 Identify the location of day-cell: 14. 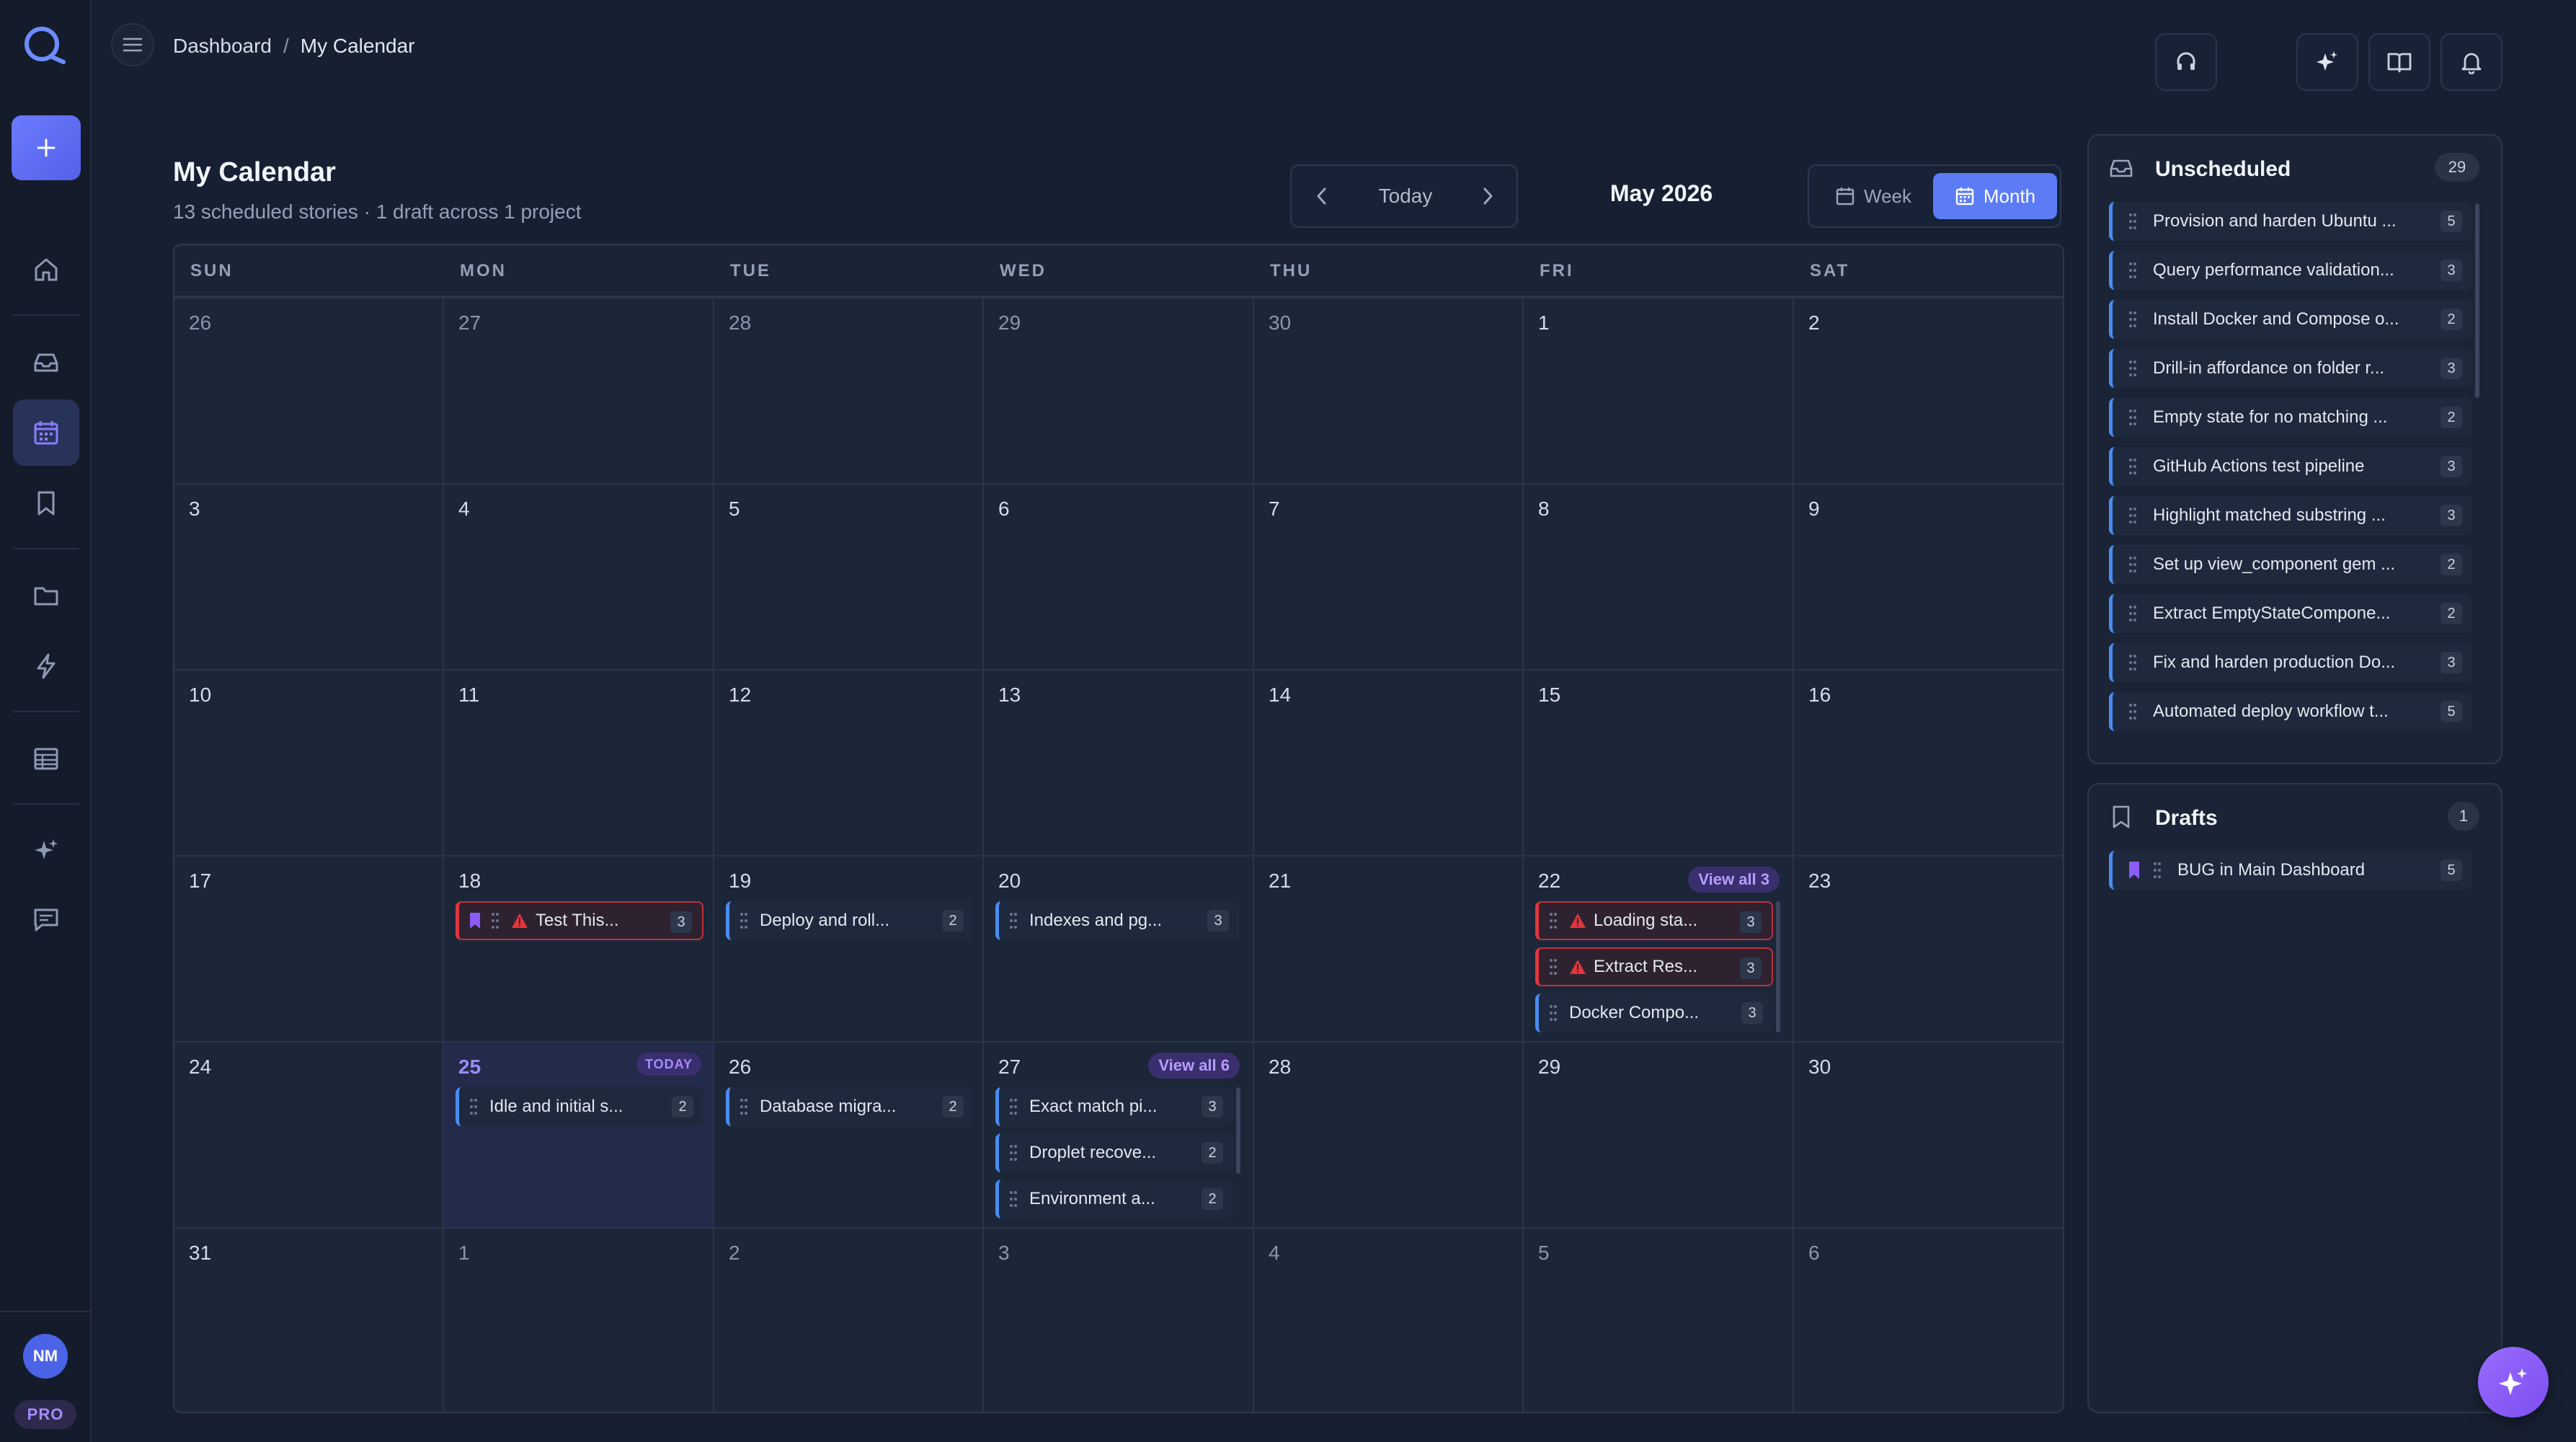
(1389, 762).